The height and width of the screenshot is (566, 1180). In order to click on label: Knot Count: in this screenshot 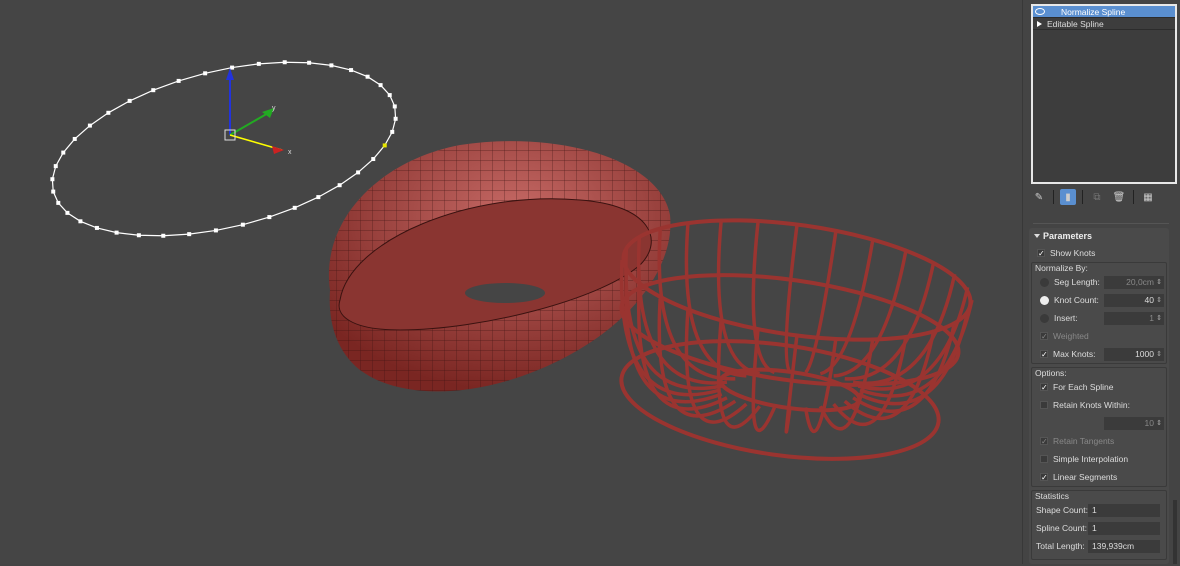, I will do `click(1076, 300)`.